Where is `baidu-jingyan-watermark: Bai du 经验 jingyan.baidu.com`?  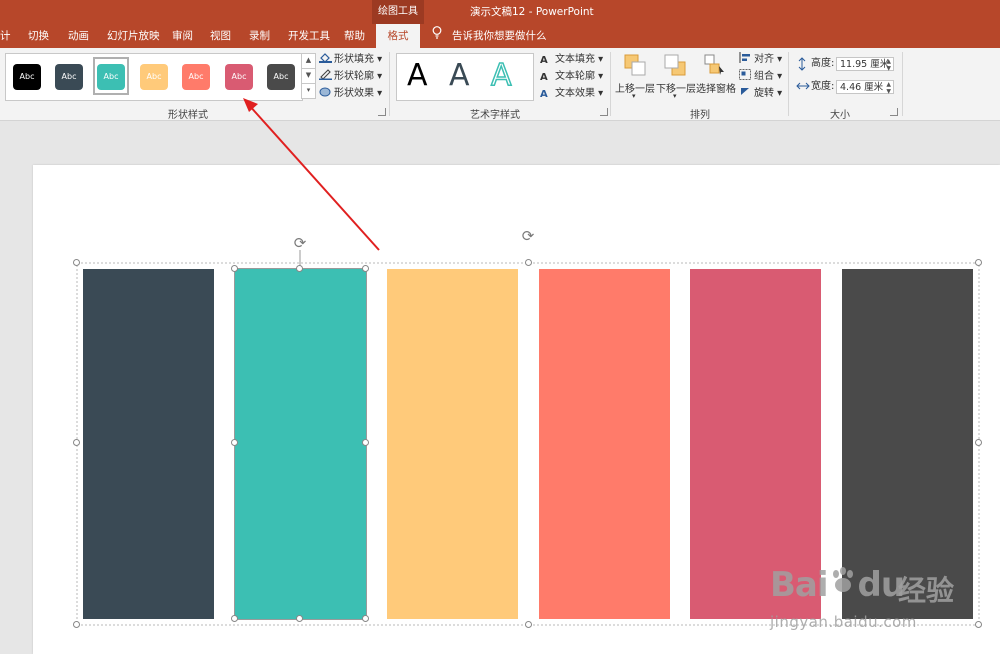 baidu-jingyan-watermark: Bai du 经验 jingyan.baidu.com is located at coordinates (880, 595).